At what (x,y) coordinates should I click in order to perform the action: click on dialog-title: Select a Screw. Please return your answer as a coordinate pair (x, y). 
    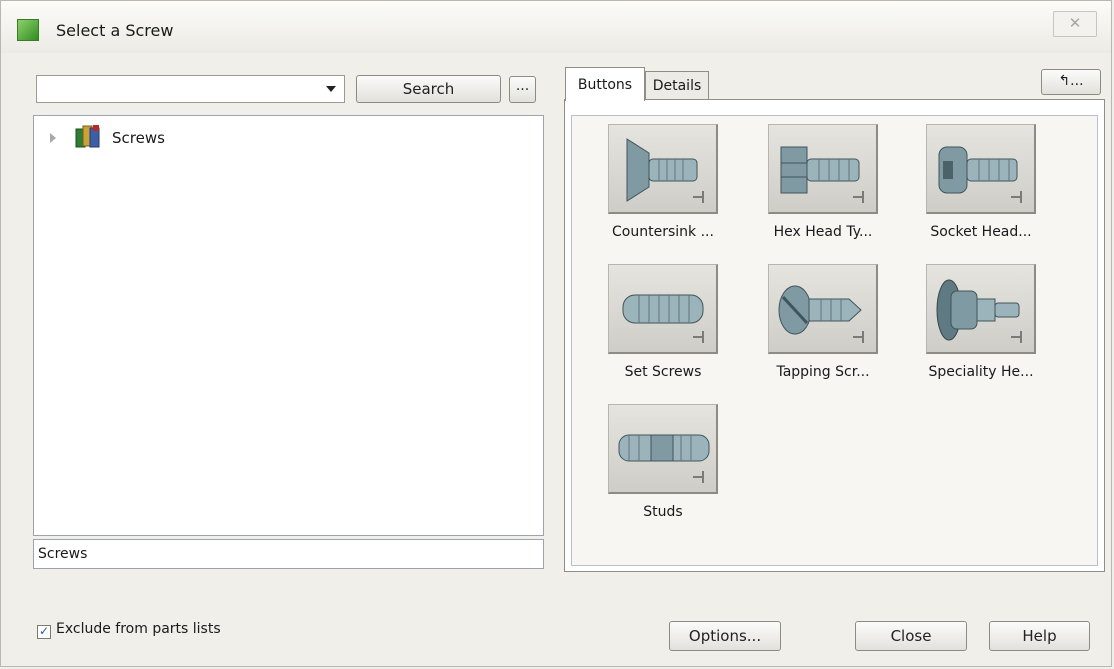
    Looking at the image, I should click on (115, 30).